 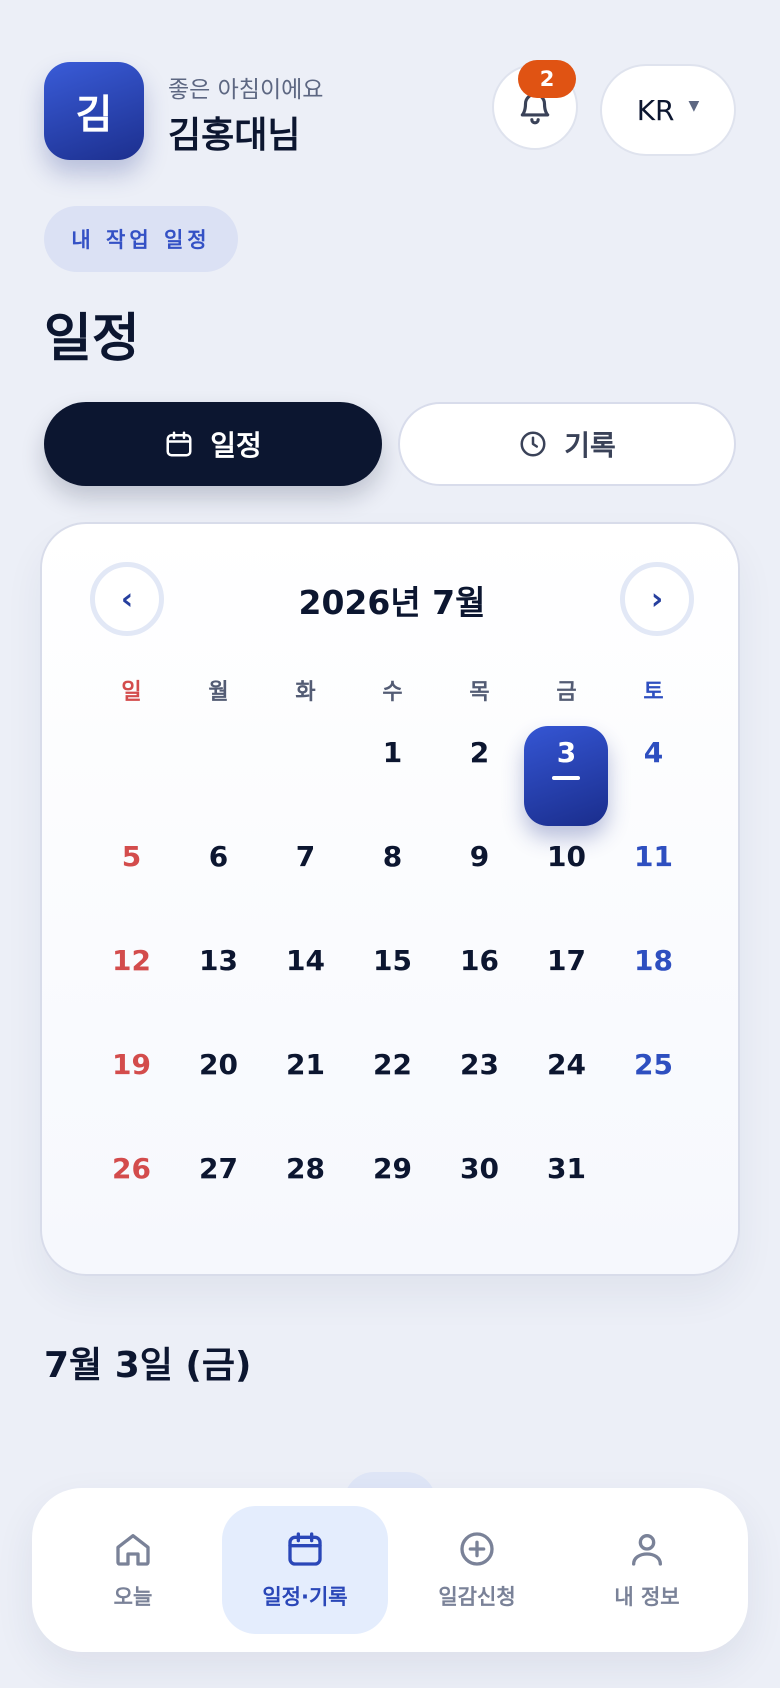 I want to click on calendar-day: 5, so click(x=131, y=860).